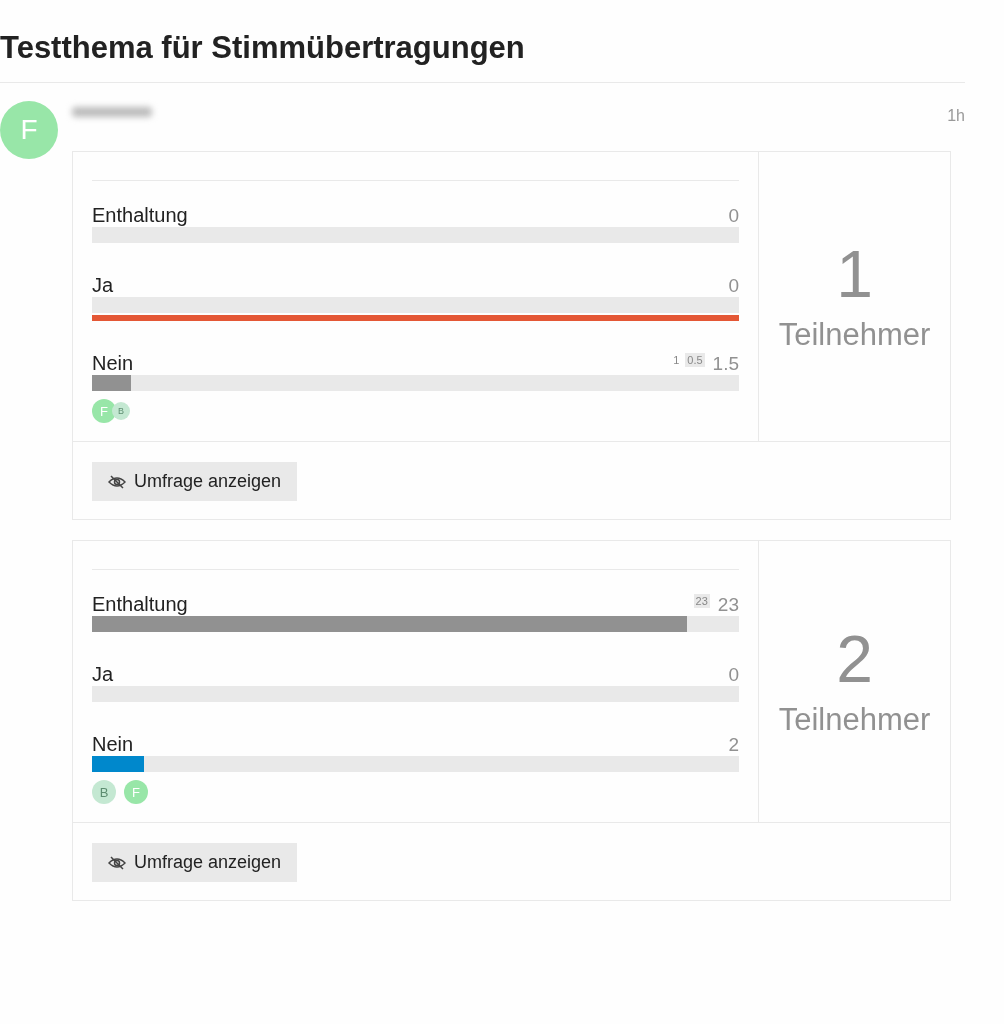  I want to click on user-avatar: F, so click(29, 130).